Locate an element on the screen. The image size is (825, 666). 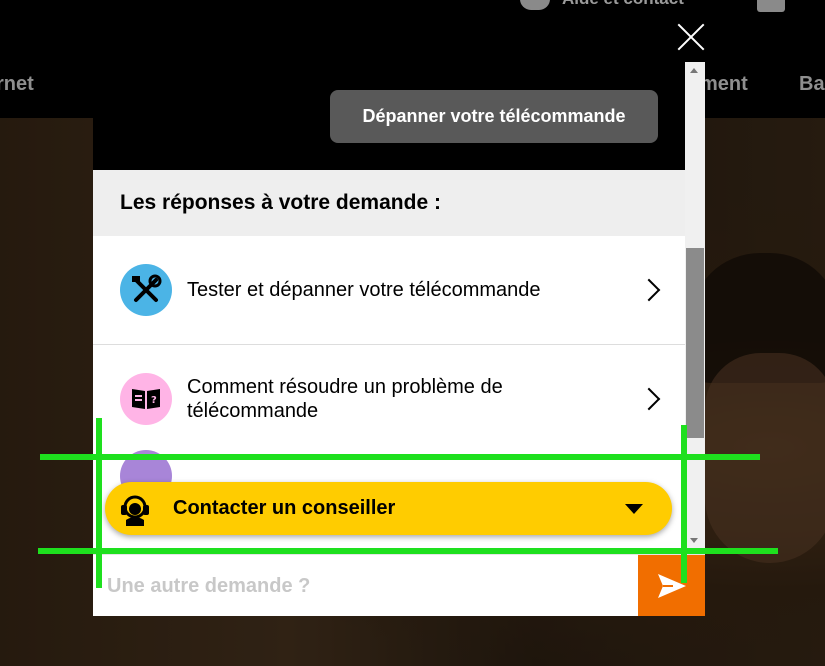
scroll-up-arrow-icon is located at coordinates (694, 70).